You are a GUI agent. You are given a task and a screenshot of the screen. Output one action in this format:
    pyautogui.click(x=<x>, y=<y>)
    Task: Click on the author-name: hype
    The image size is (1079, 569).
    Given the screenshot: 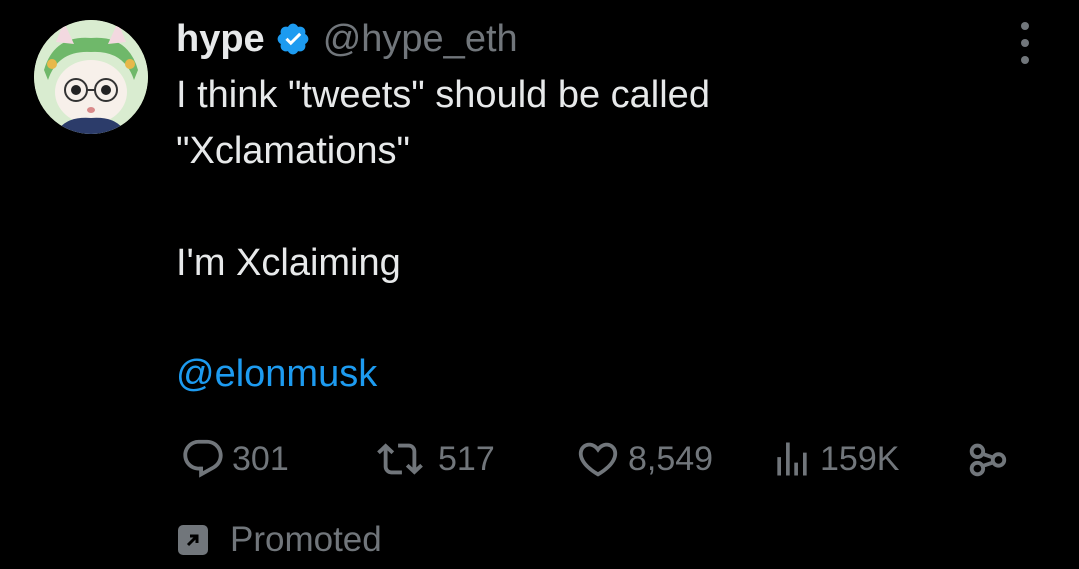 What is the action you would take?
    pyautogui.click(x=220, y=39)
    